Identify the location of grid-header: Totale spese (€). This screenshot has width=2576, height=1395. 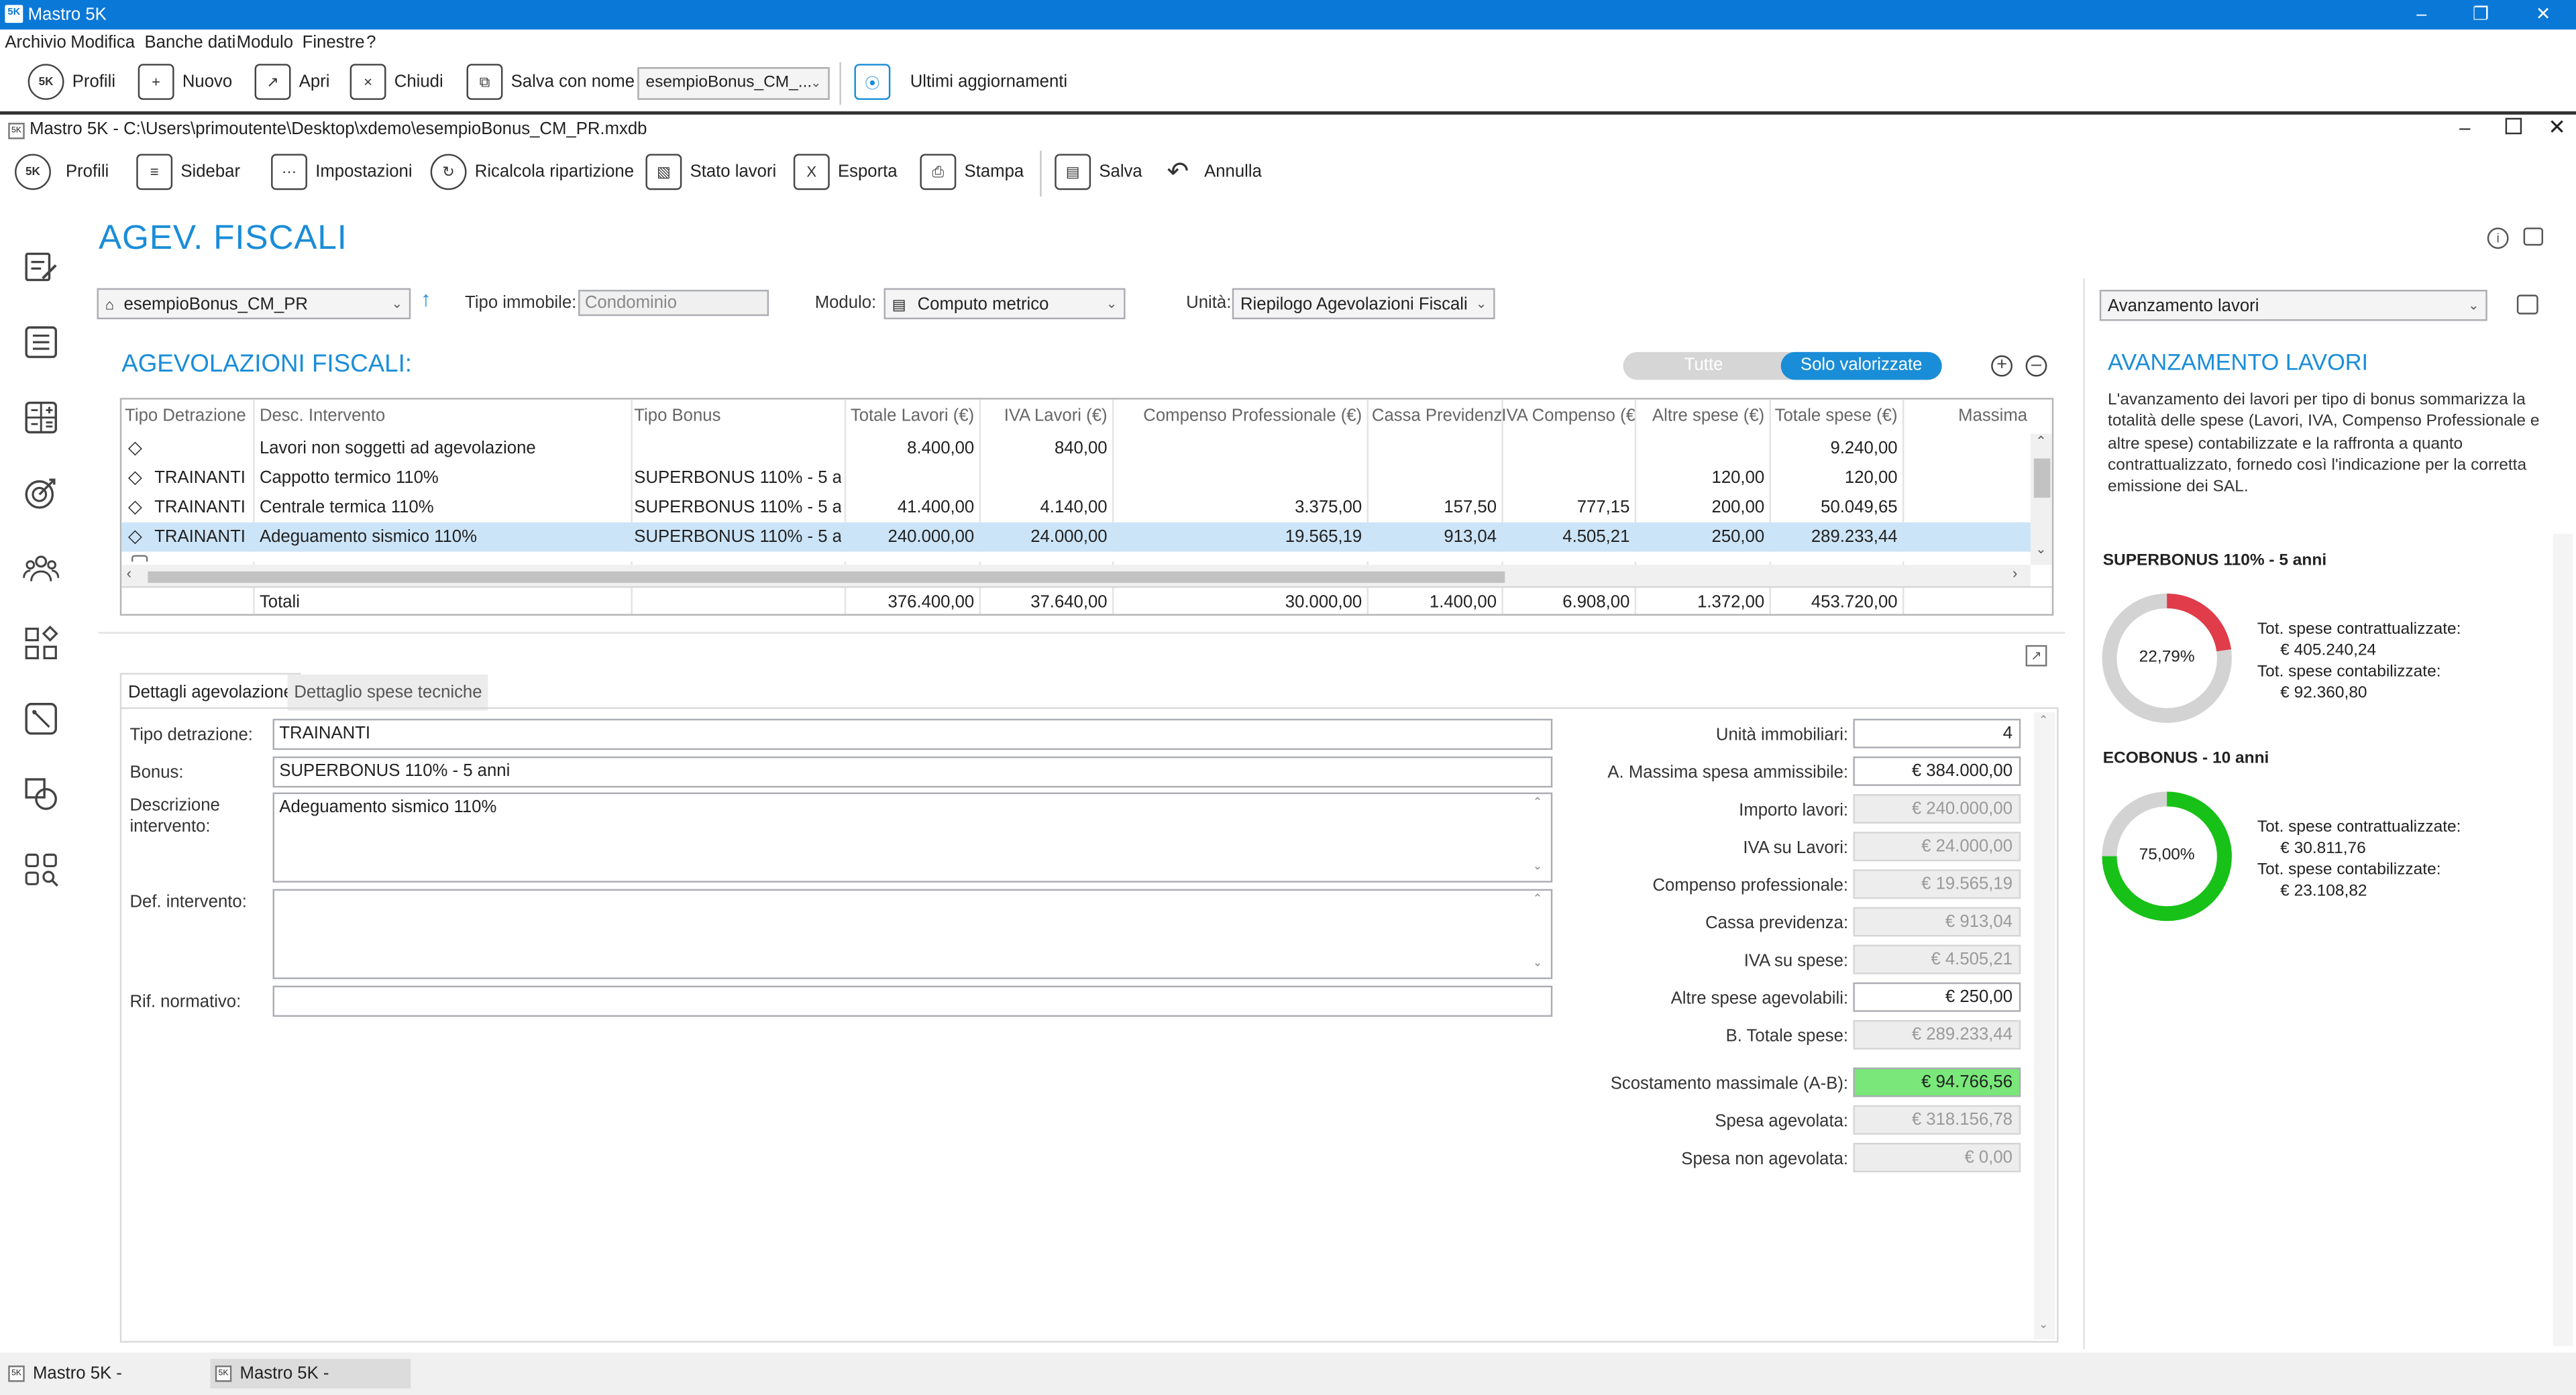
(1836, 416).